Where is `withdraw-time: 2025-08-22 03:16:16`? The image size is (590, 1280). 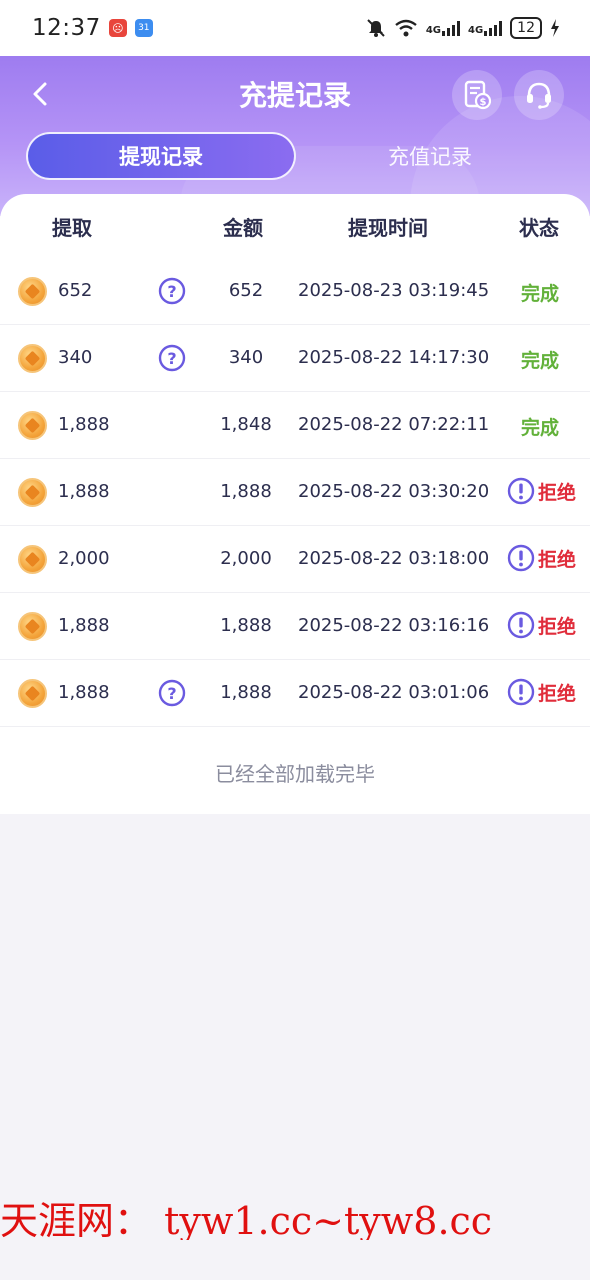
withdraw-time: 2025-08-22 03:16:16 is located at coordinates (394, 625).